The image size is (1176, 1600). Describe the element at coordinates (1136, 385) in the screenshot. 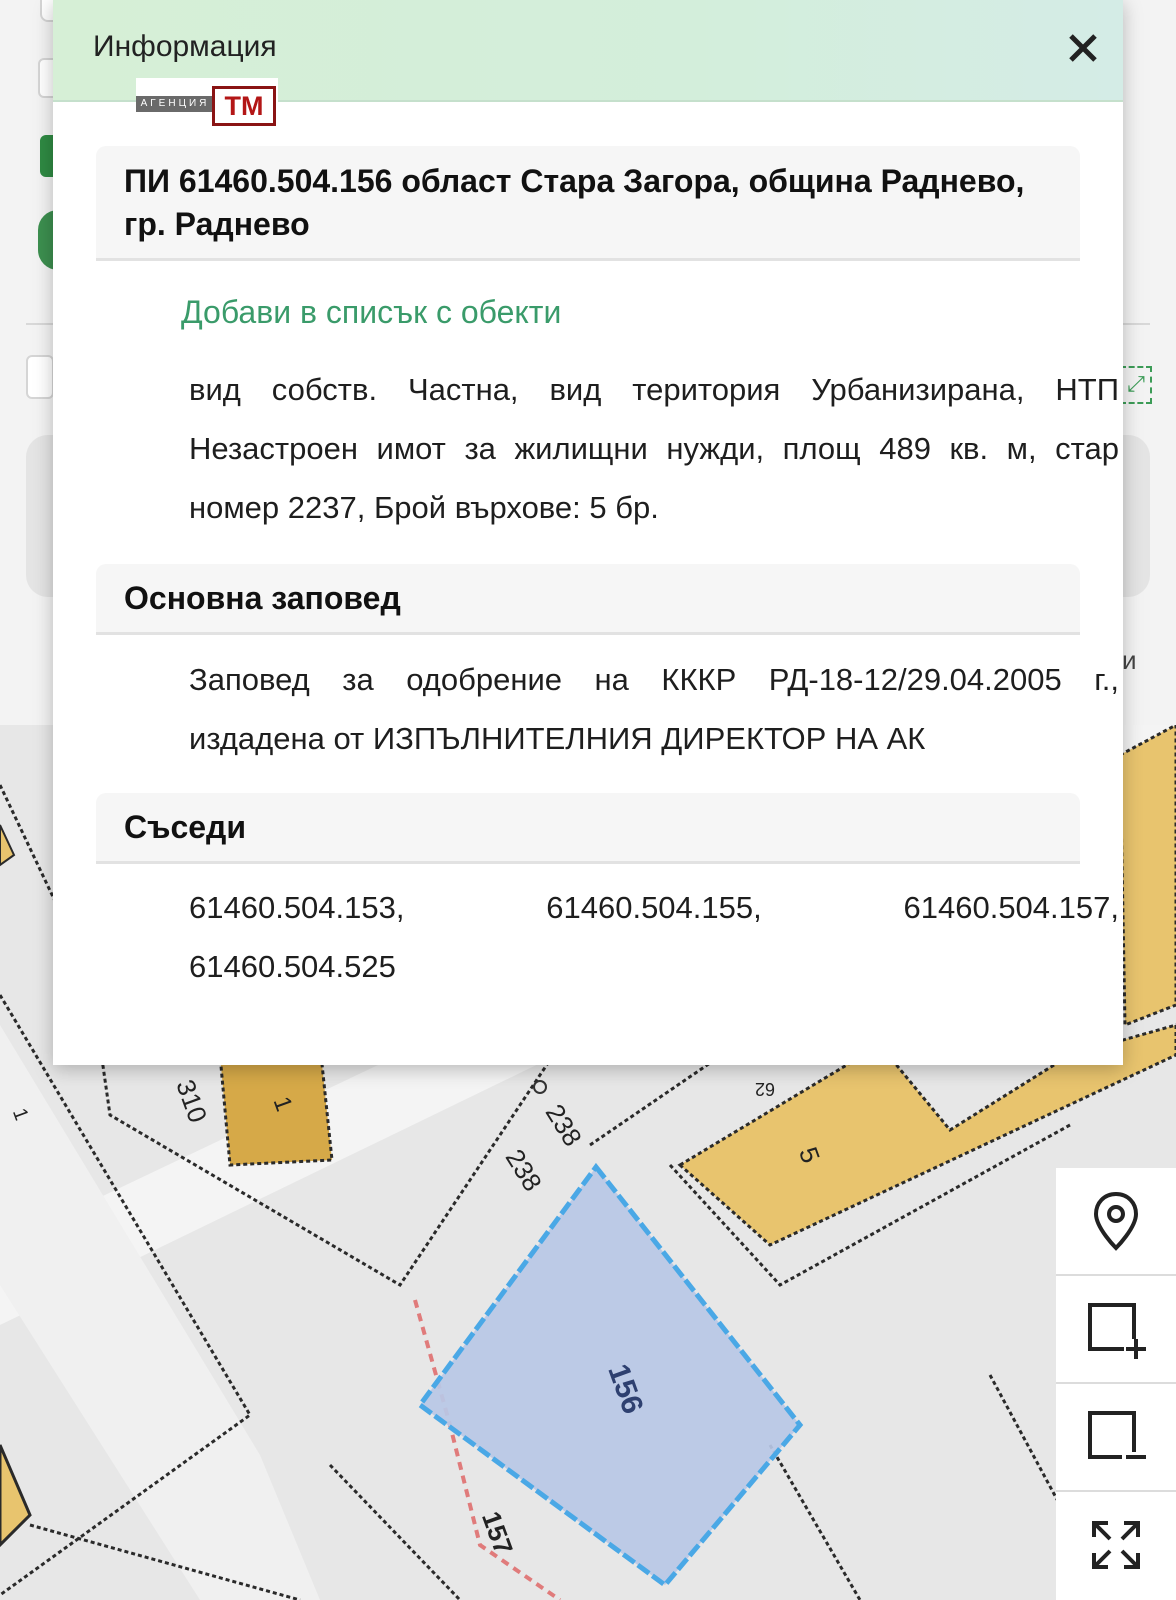

I see `background-expand-icon: ⤢` at that location.